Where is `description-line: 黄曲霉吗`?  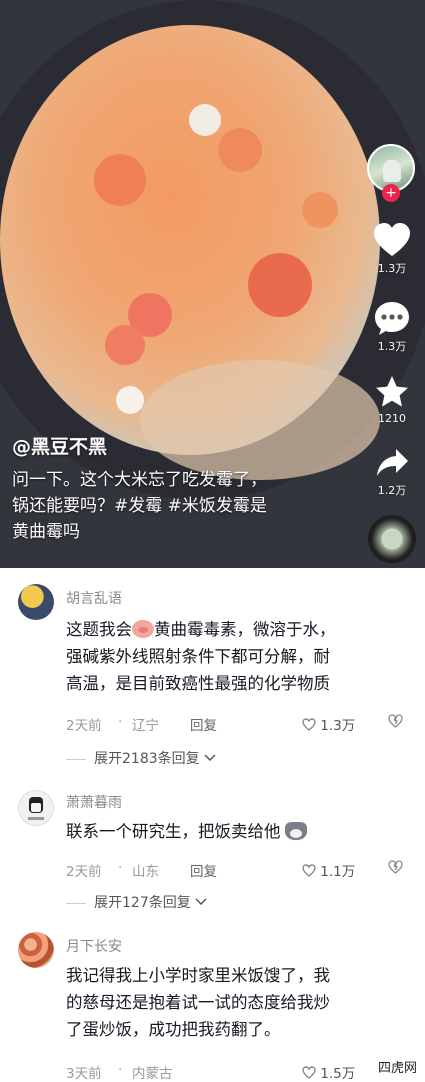 description-line: 黄曲霉吗 is located at coordinates (46, 532).